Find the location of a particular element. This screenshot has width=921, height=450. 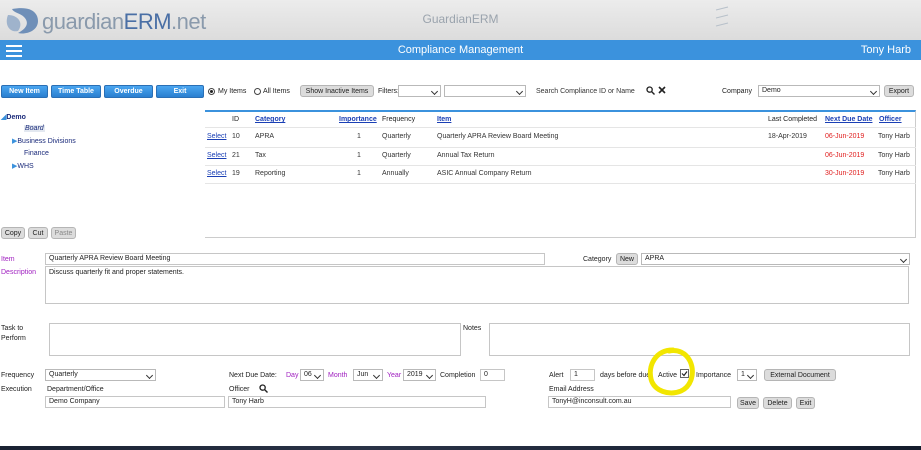

row-item: Quarterly APRA Review Board Meeting is located at coordinates (498, 136).